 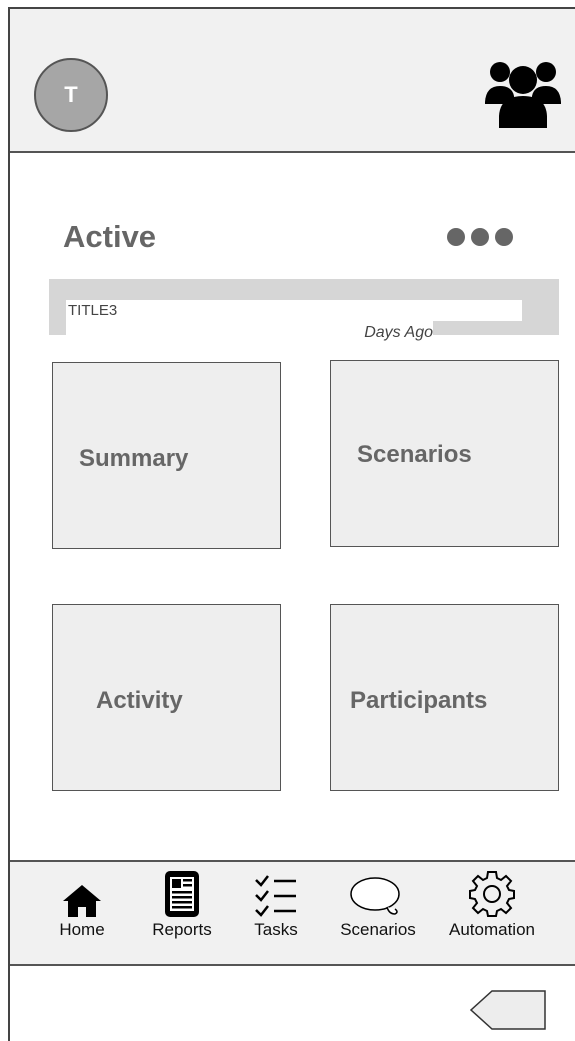 I want to click on gear-icon, so click(x=492, y=894).